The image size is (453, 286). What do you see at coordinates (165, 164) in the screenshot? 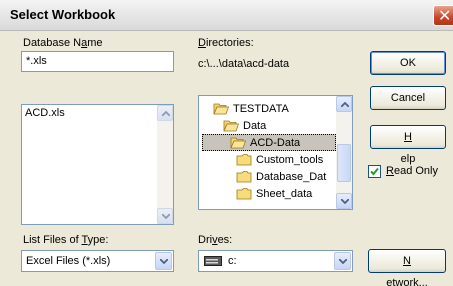
I see `file-list-scrollbar` at bounding box center [165, 164].